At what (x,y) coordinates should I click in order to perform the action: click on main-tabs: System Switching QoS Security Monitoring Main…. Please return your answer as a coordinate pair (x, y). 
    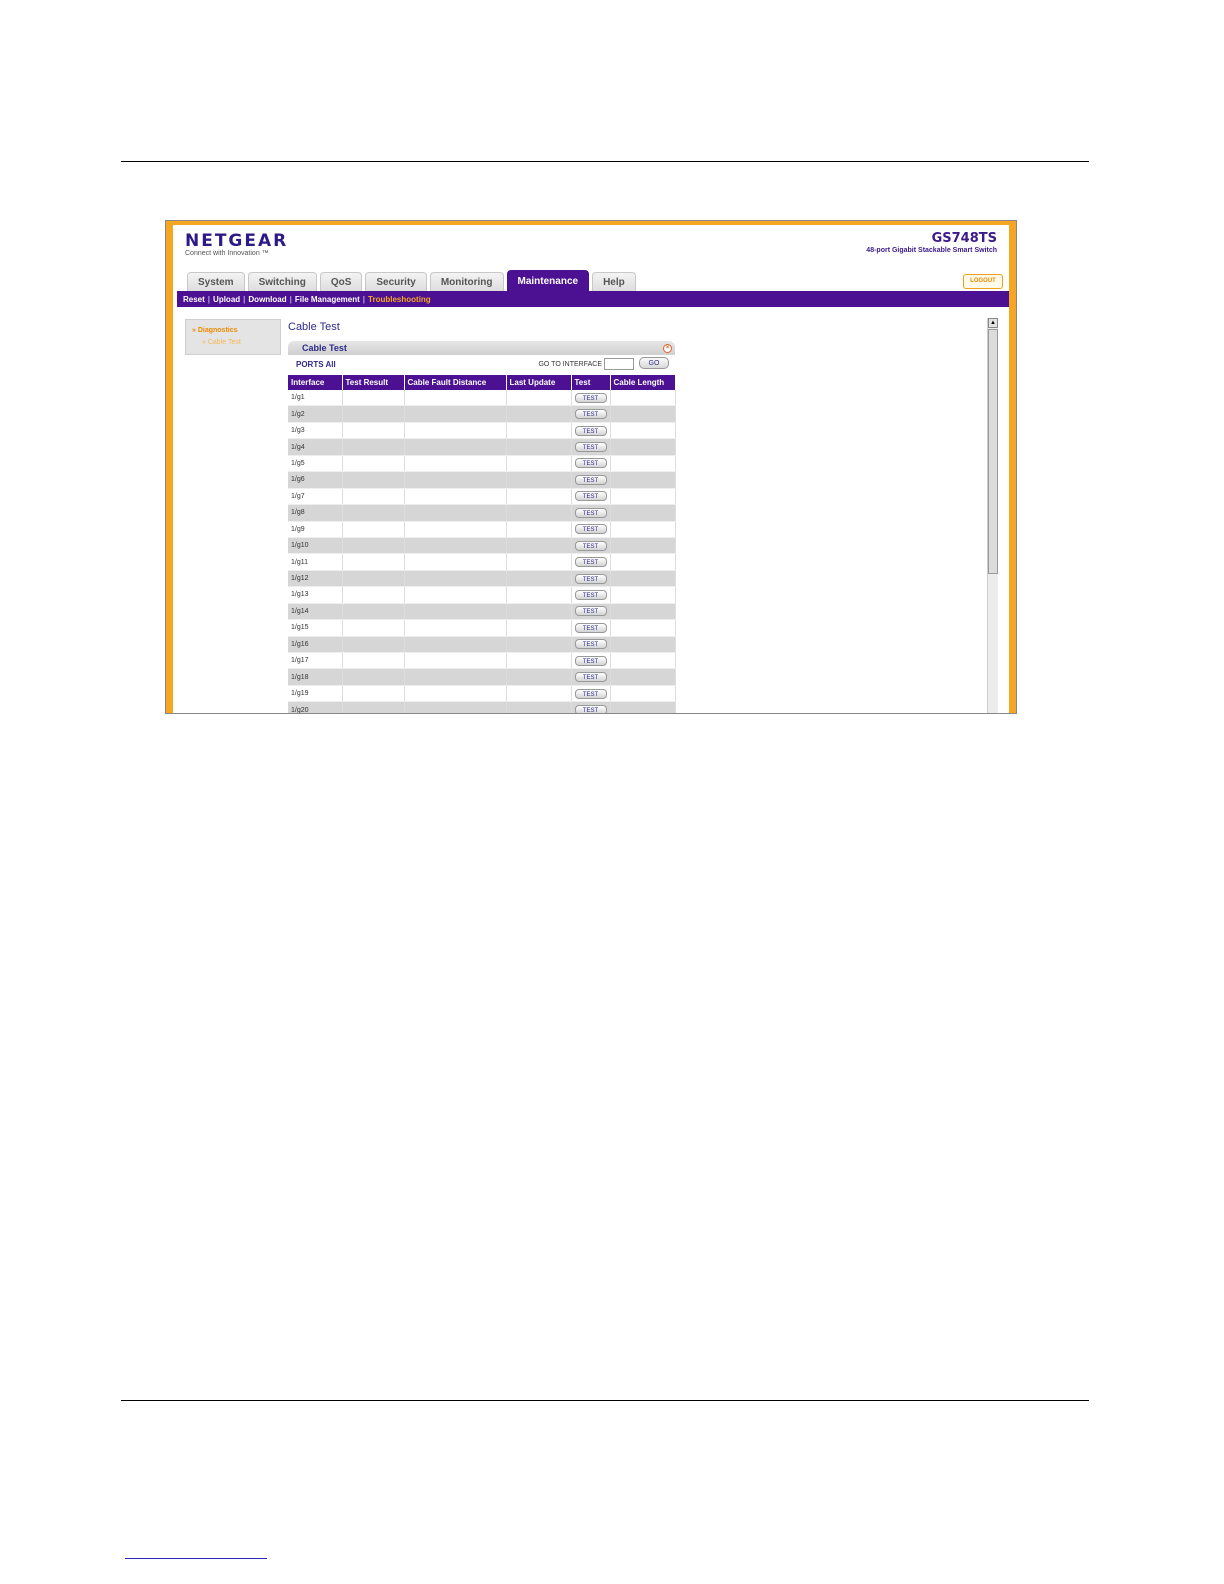
    Looking at the image, I should click on (411, 281).